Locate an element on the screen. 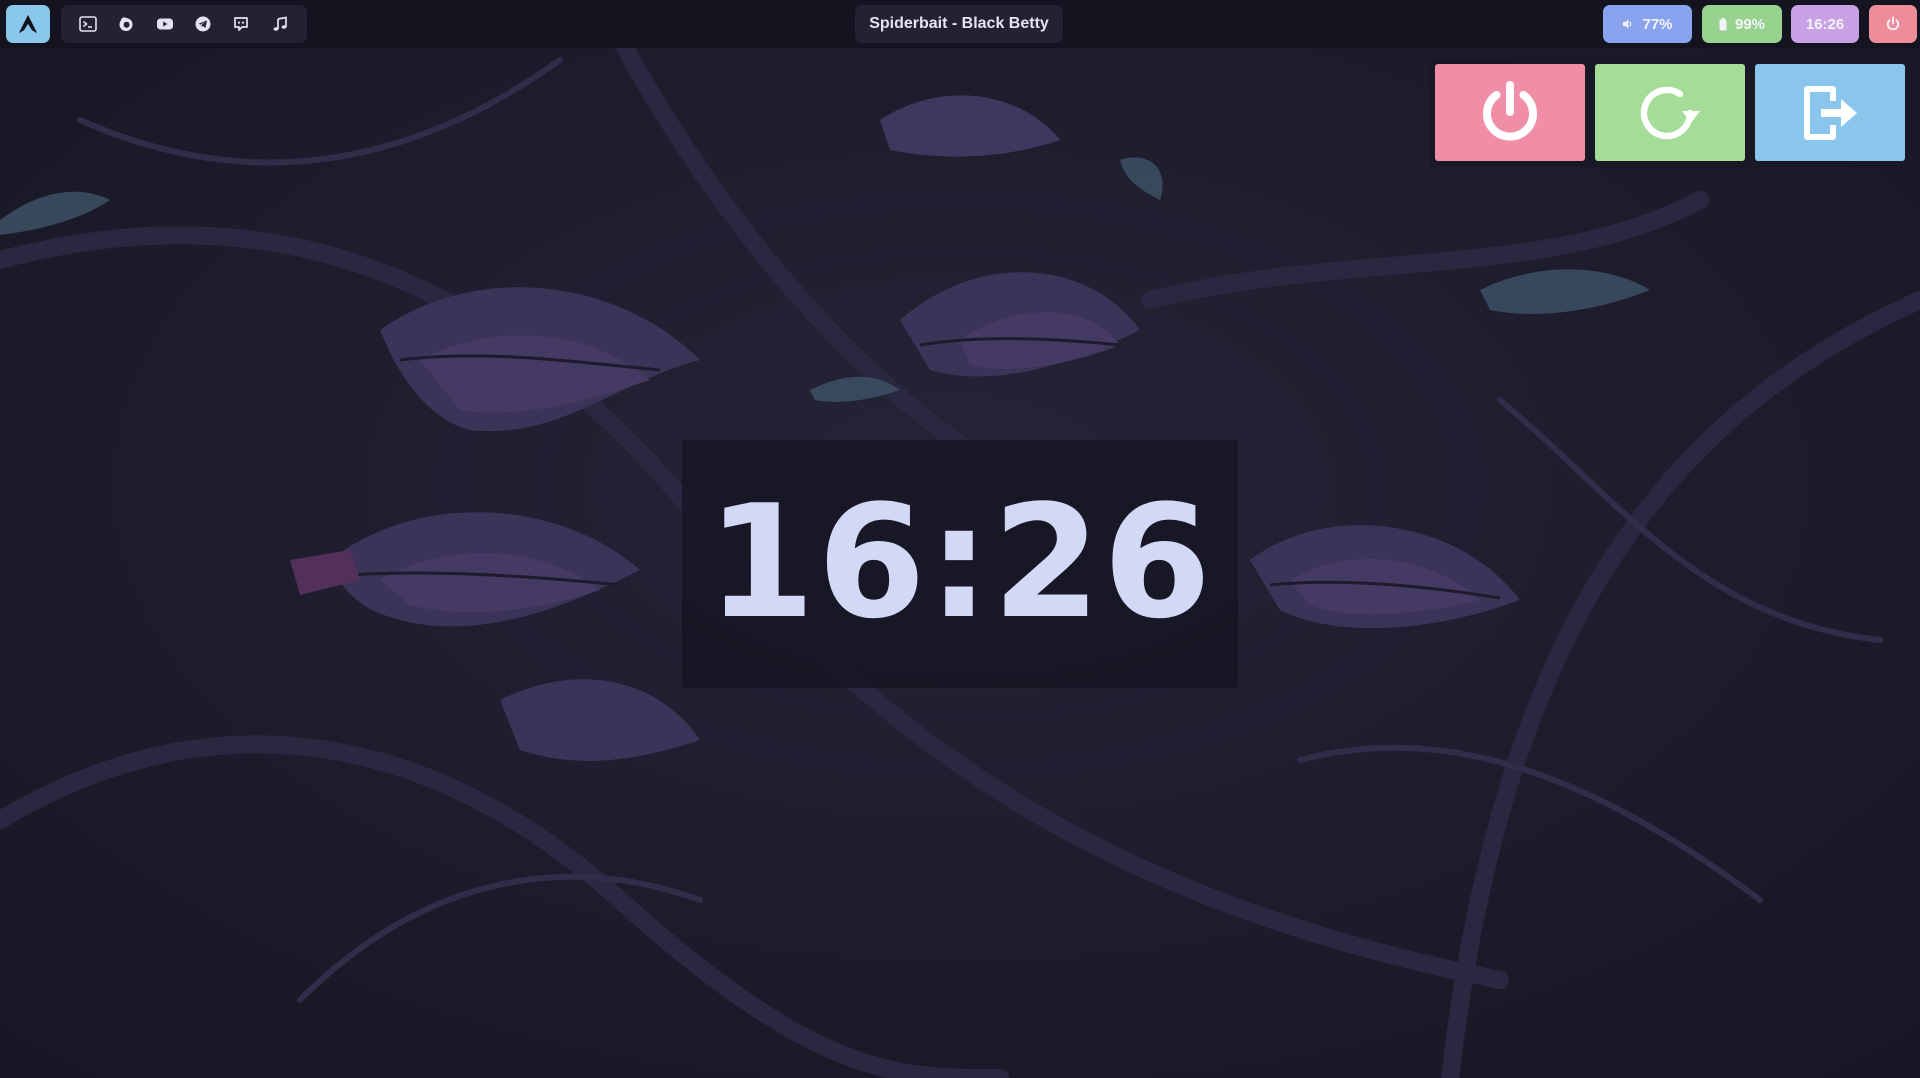  volume-icon is located at coordinates (1627, 24).